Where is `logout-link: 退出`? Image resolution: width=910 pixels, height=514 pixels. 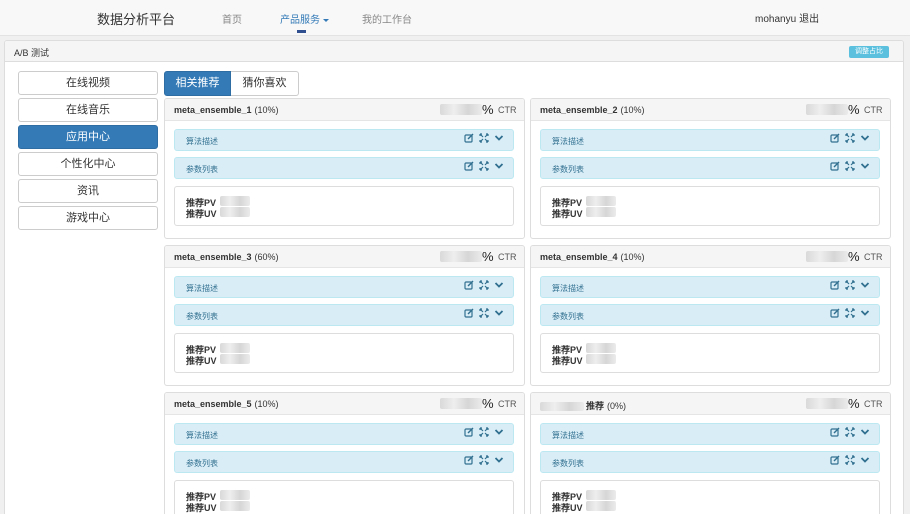
logout-link: 退出 is located at coordinates (809, 19).